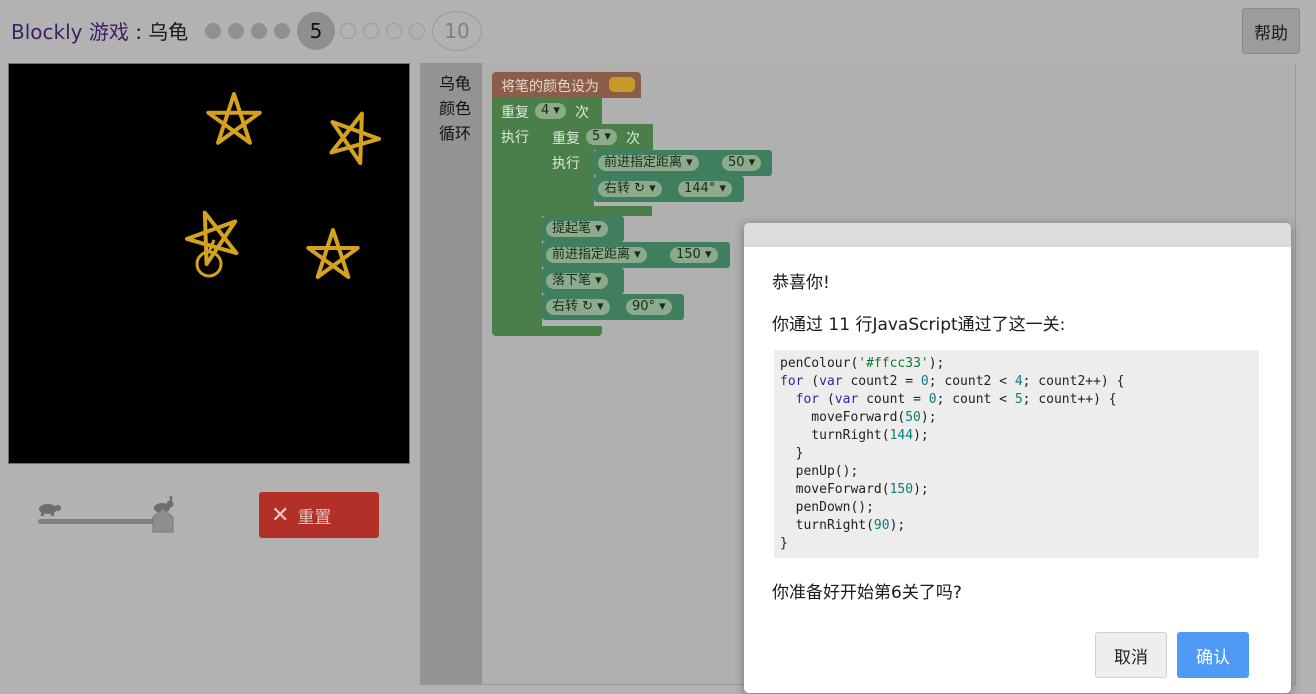  I want to click on cancel-button: 取消, so click(1131, 655).